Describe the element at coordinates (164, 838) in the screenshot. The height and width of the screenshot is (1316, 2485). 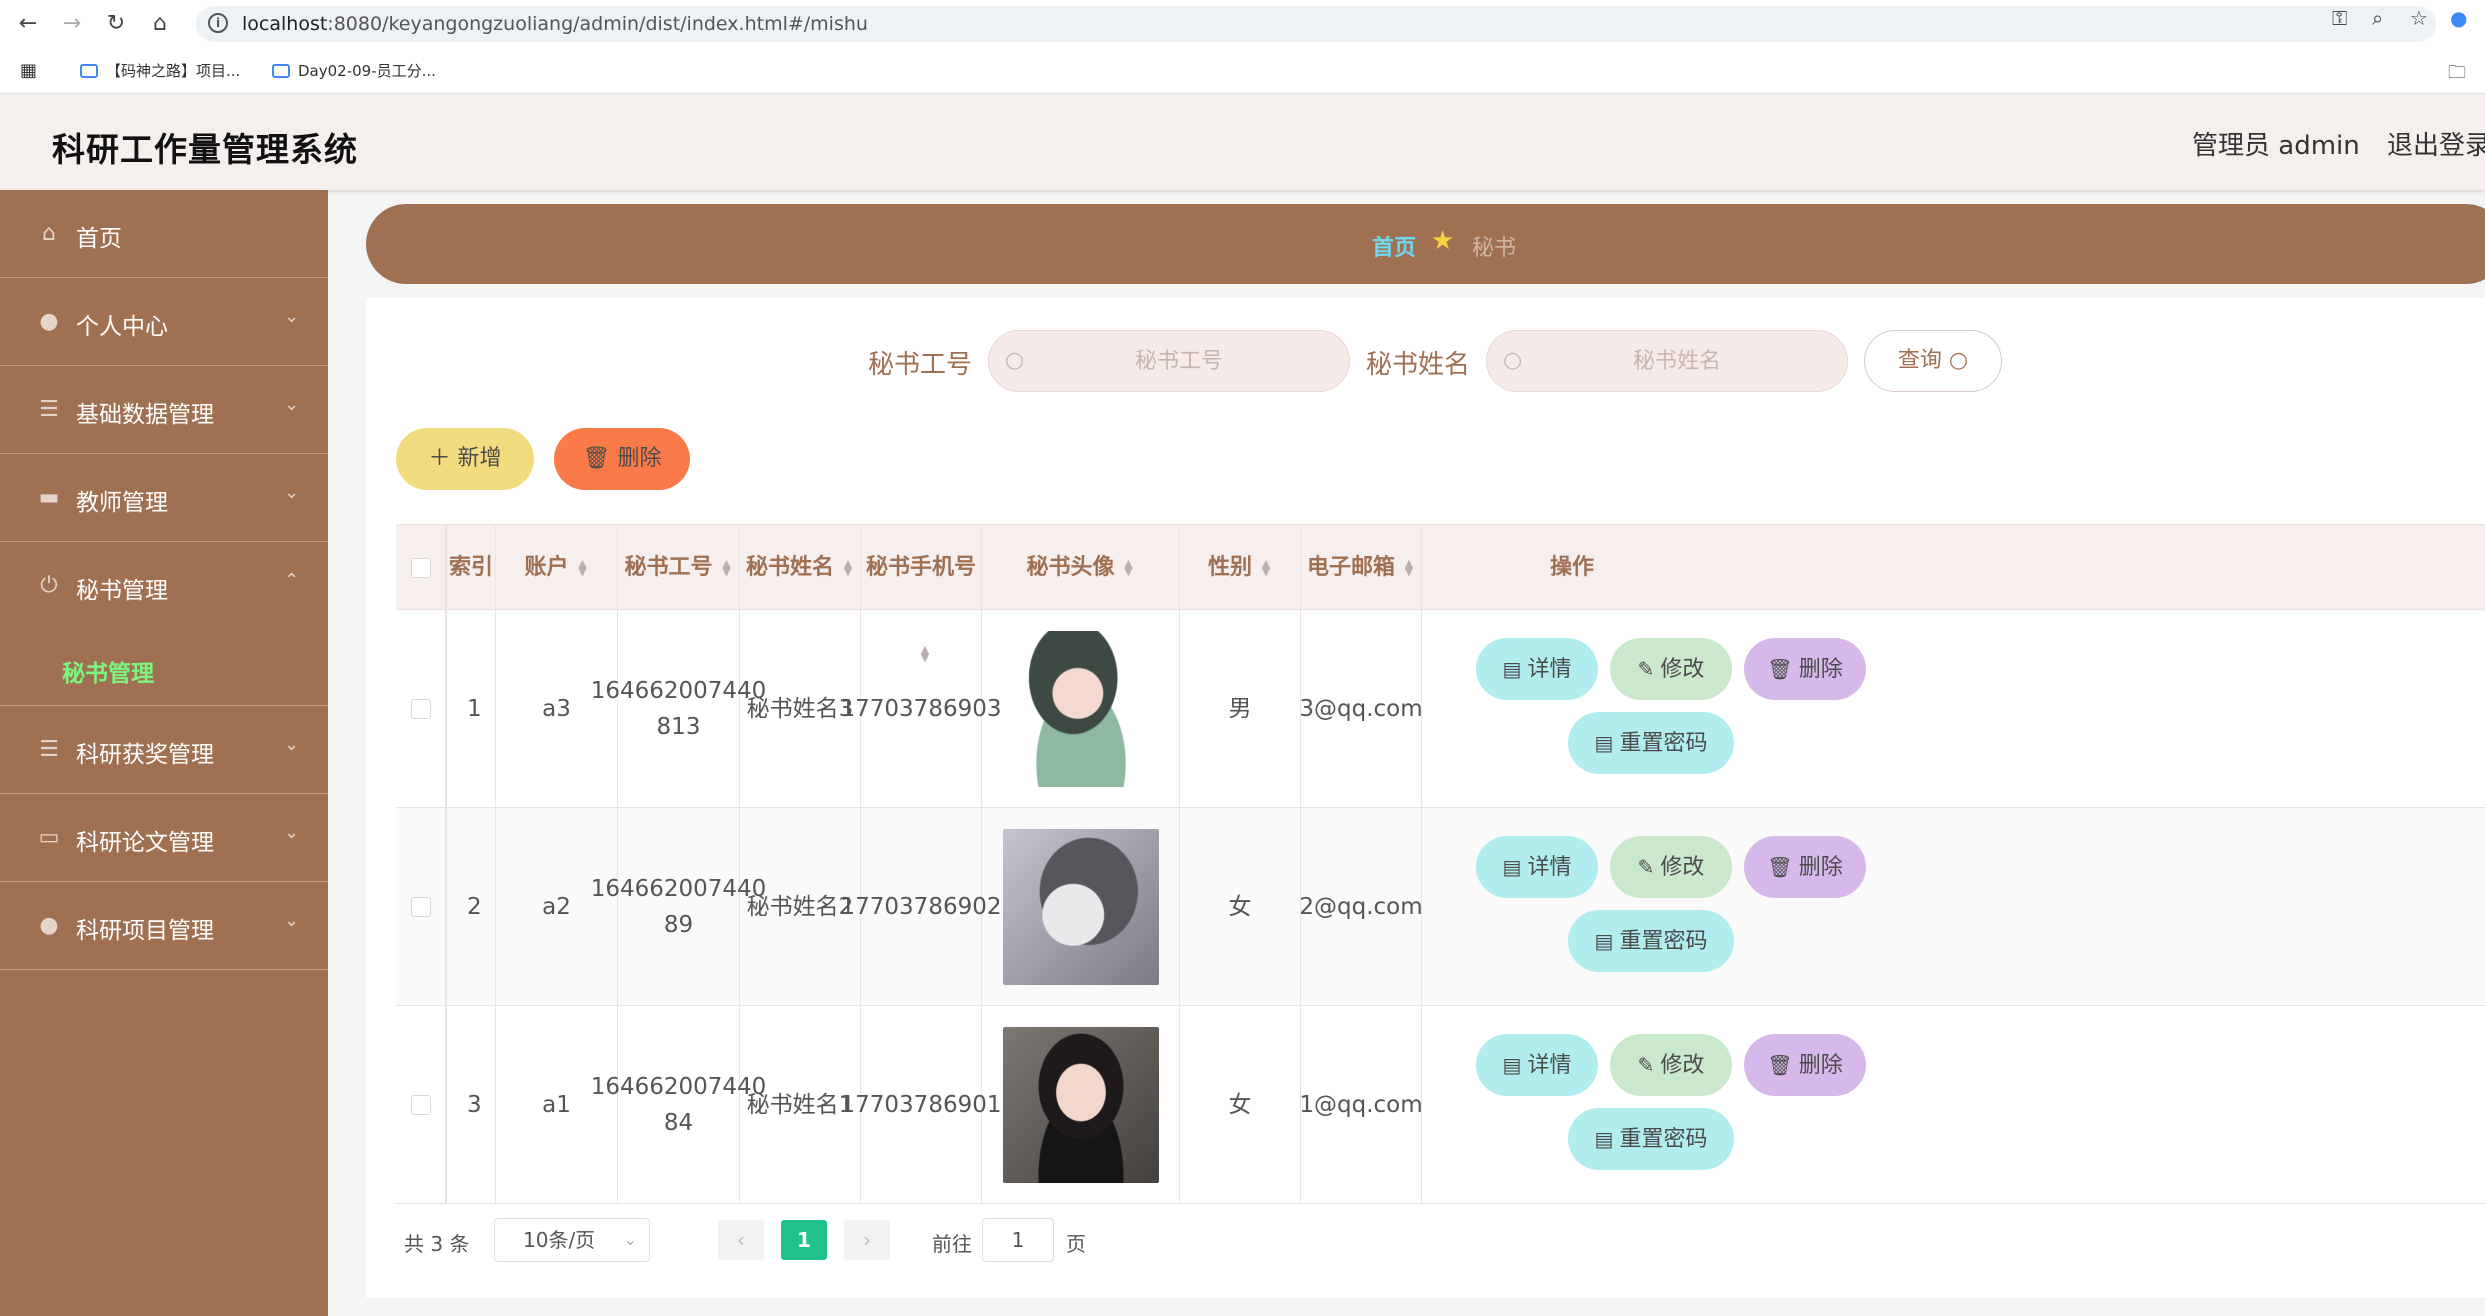
I see `sidebar-item-papers: ▭ 科研论文管理 ⌄` at that location.